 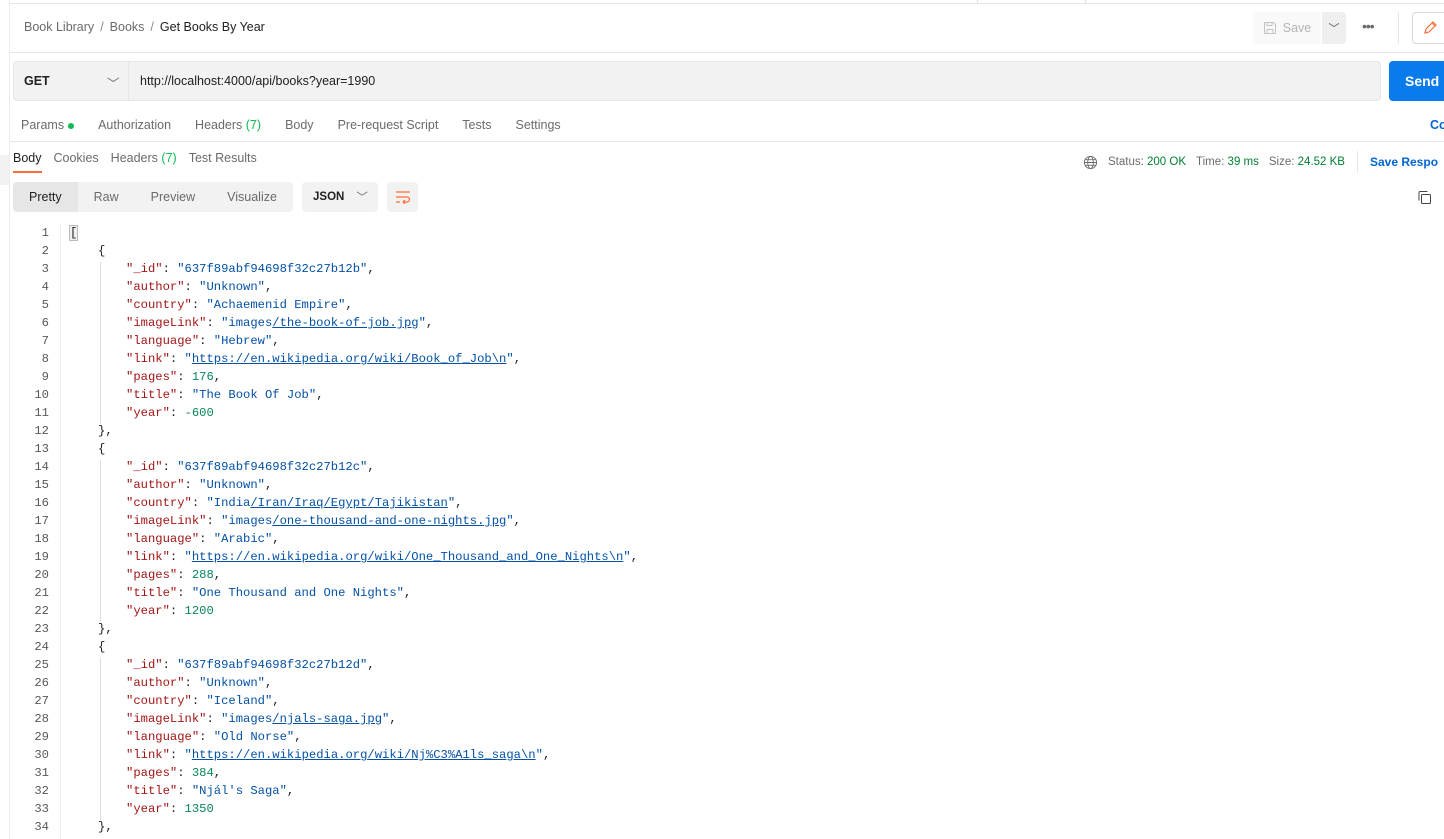 What do you see at coordinates (48, 125) in the screenshot?
I see `tab-params: Params` at bounding box center [48, 125].